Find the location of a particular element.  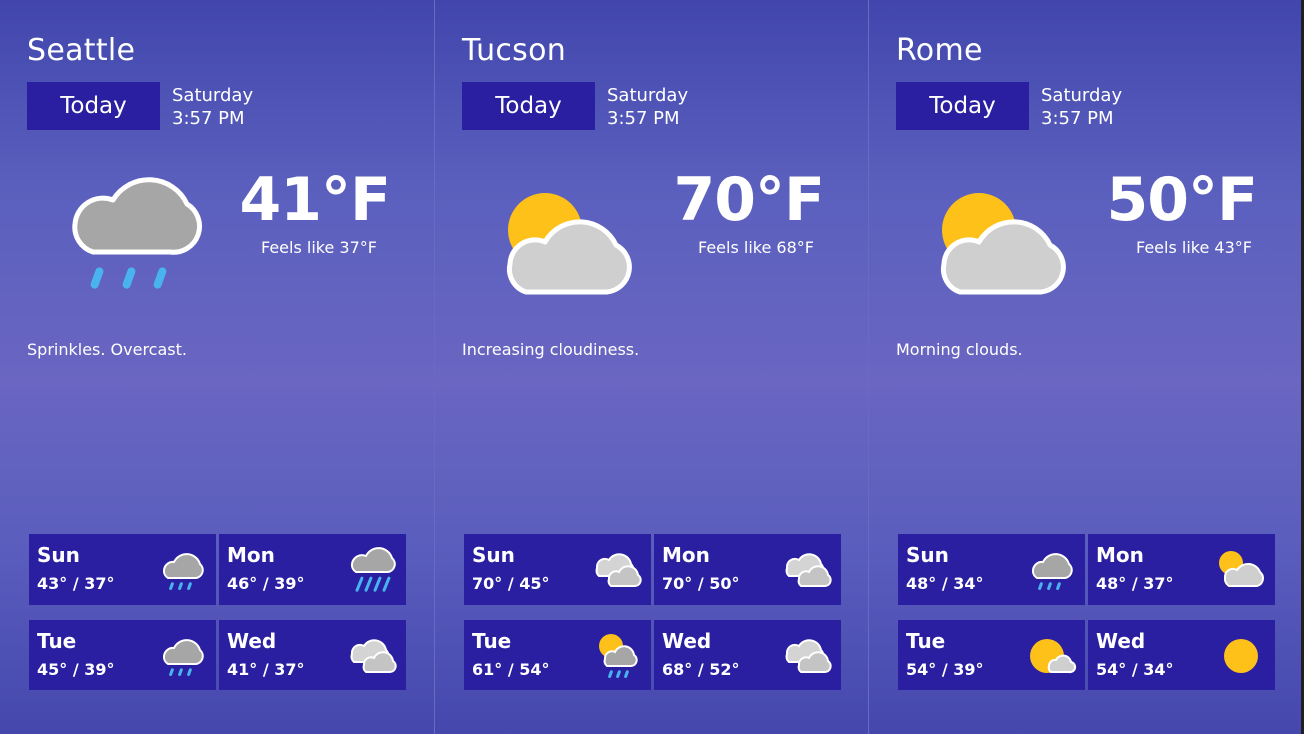

forecast-temp-range: 61° / 54° is located at coordinates (511, 669).